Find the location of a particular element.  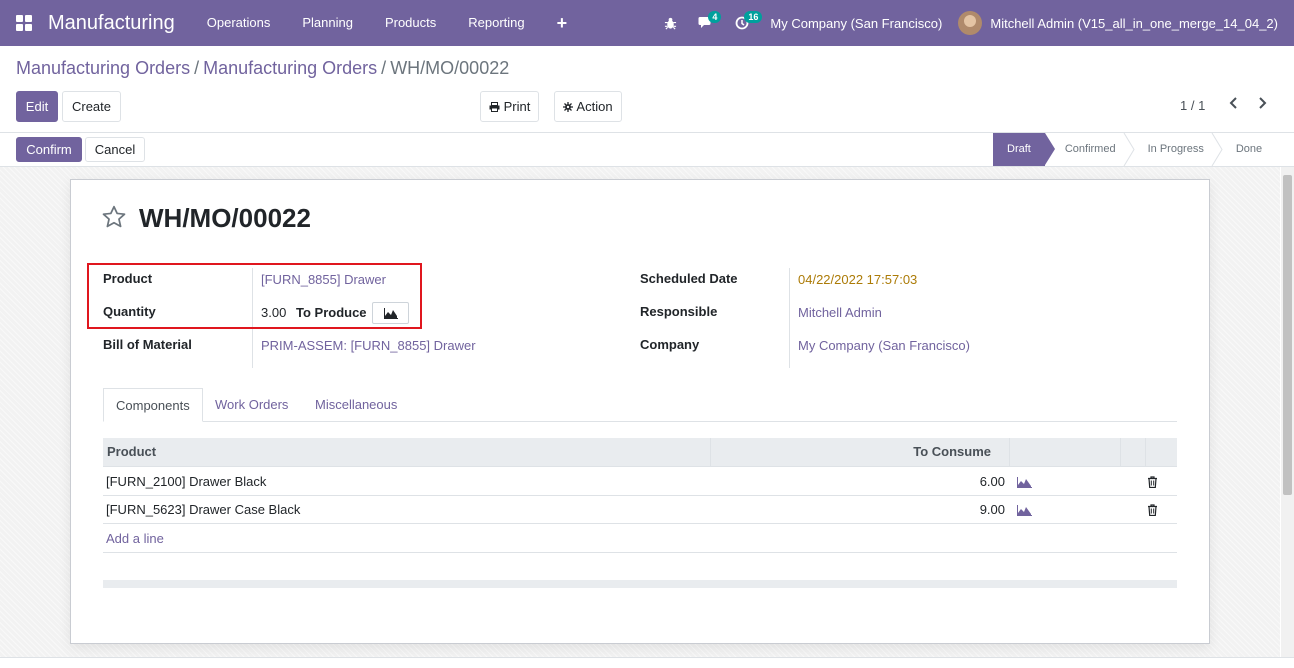

messages-icon: 4 is located at coordinates (706, 23).